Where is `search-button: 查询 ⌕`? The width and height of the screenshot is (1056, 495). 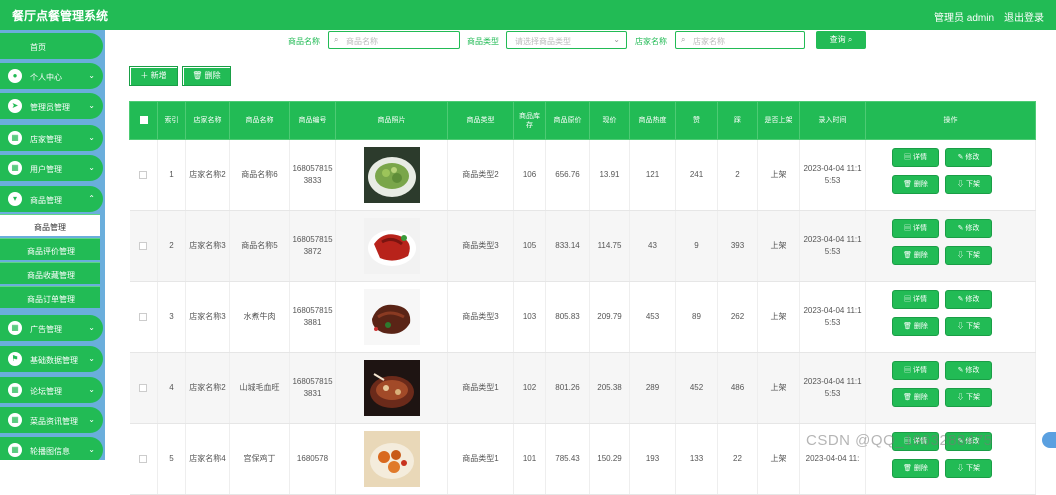
search-button: 查询 ⌕ is located at coordinates (841, 40).